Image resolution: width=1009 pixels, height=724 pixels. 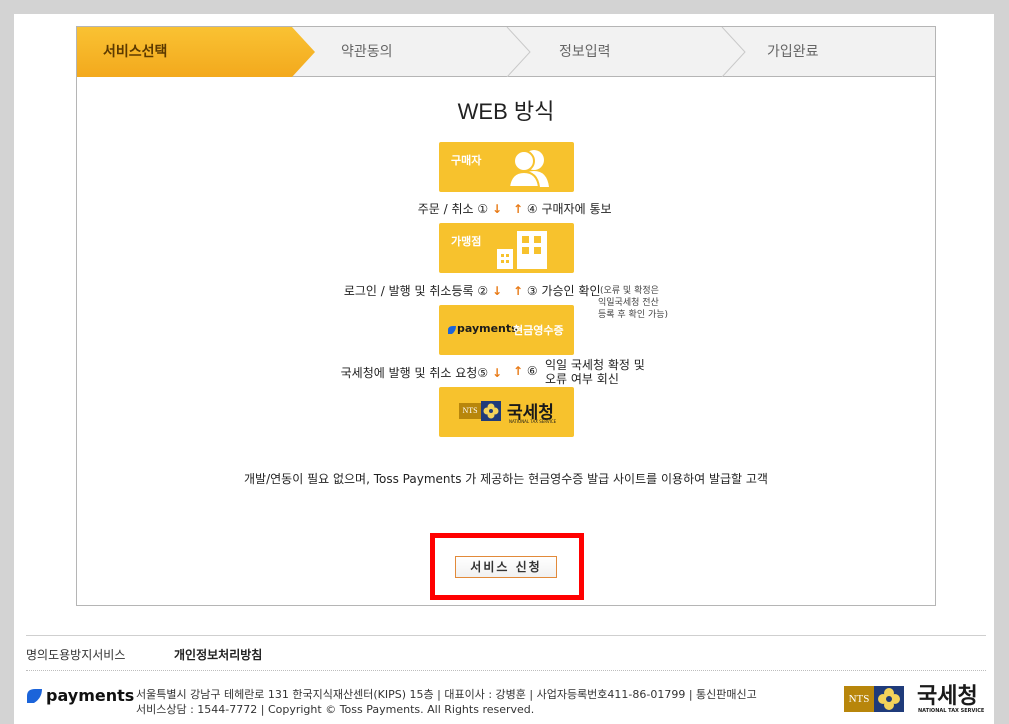 I want to click on flow-row-1: 주문 / 취소 ① ↓ ↑ ④ 구매자에 통보, so click(x=506, y=208).